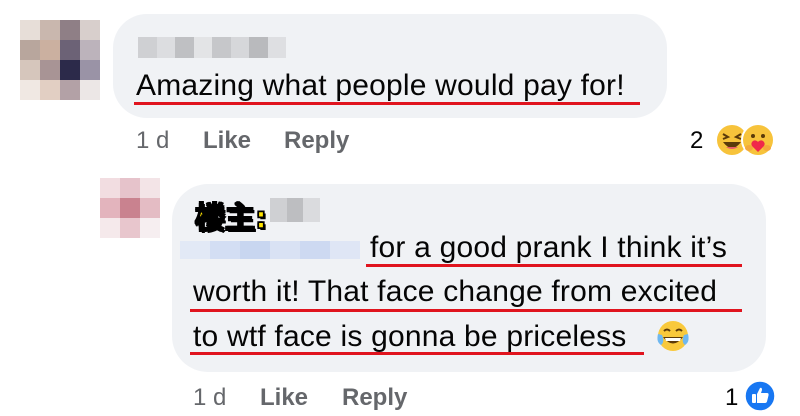  I want to click on op-label: 楼主:, so click(231, 218).